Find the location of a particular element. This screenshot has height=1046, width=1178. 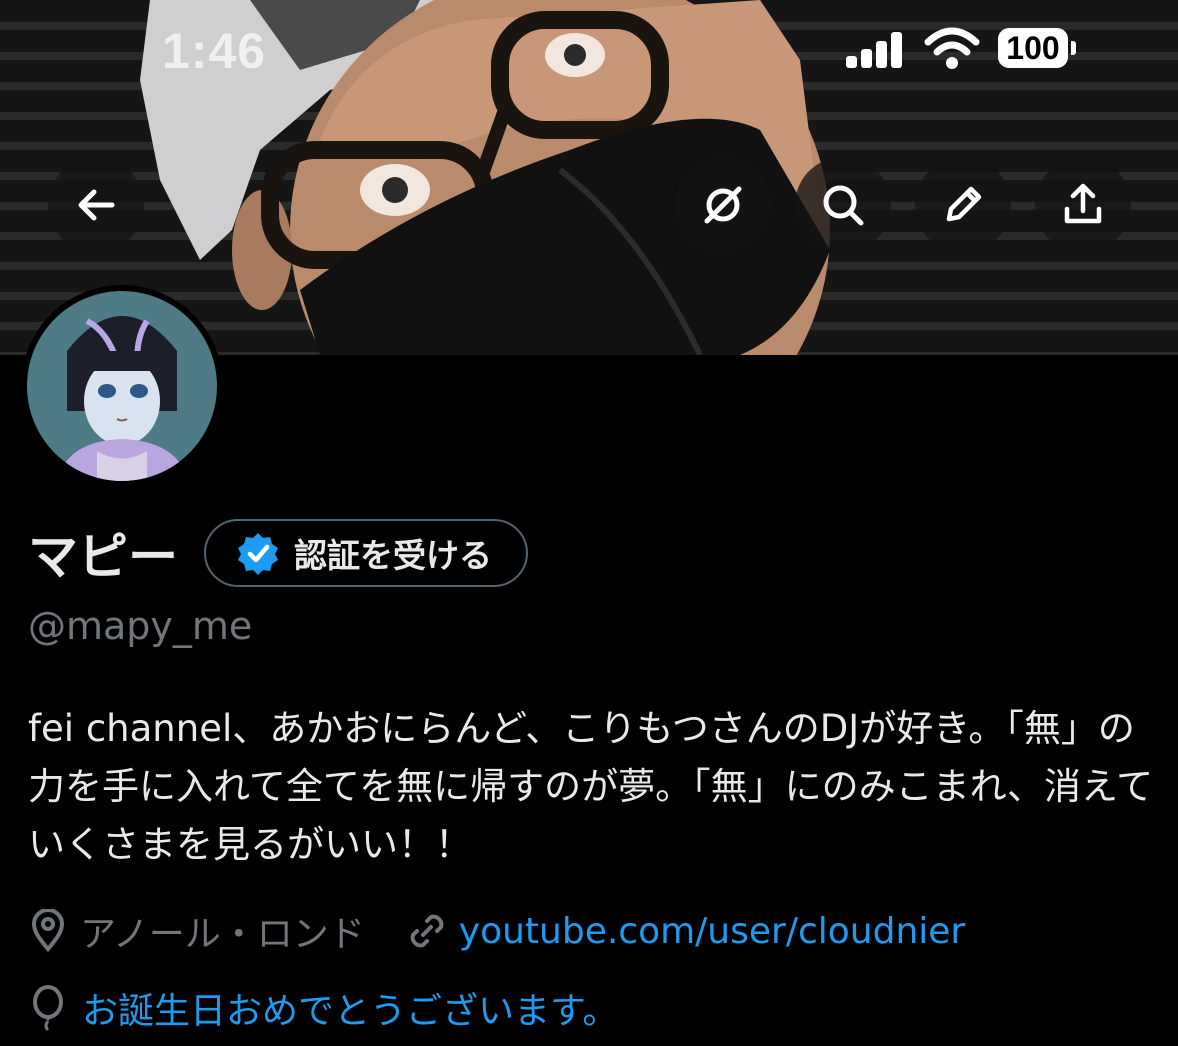

status-time: 1:46 is located at coordinates (214, 51).